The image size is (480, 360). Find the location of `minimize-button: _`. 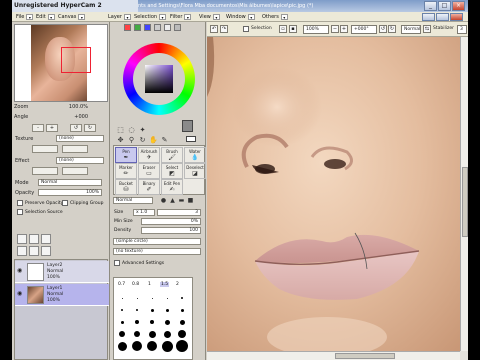

minimize-button: _ is located at coordinates (430, 6).